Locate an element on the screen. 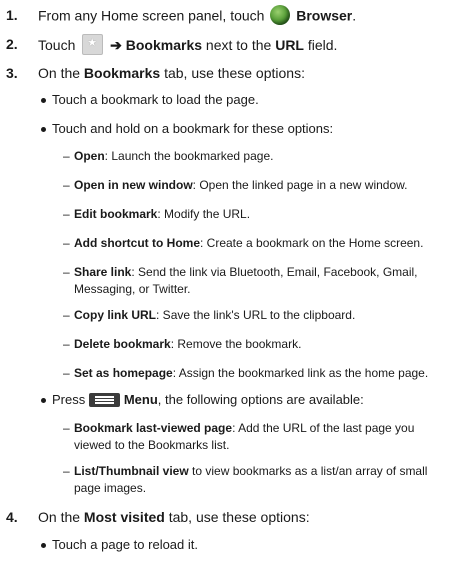 The image size is (457, 571). arrow-icon: ➔ is located at coordinates (116, 45).